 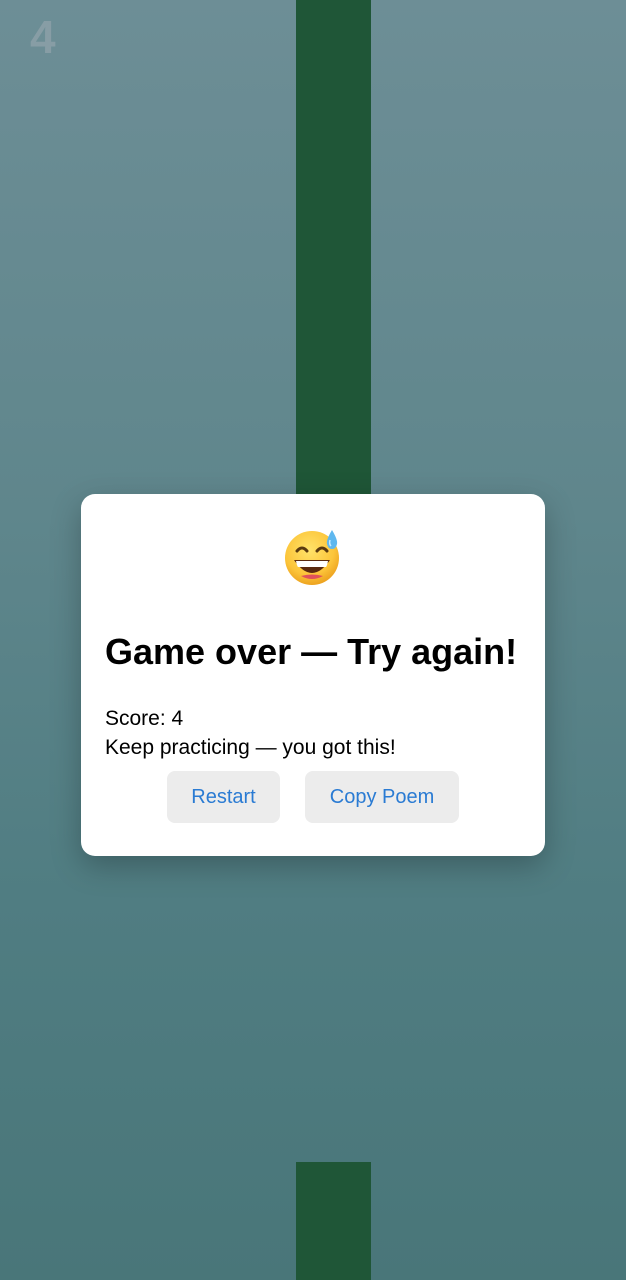 What do you see at coordinates (144, 718) in the screenshot?
I see `final-score-text: Score: 4` at bounding box center [144, 718].